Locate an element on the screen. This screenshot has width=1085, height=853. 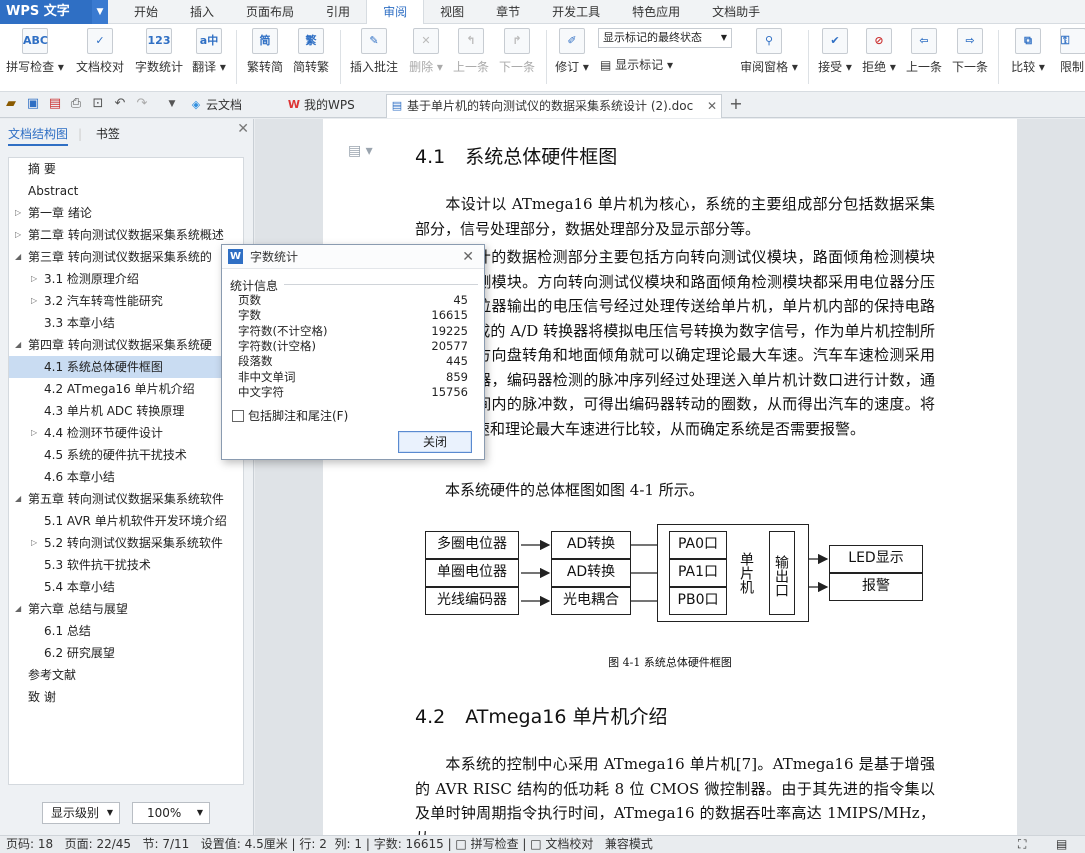
word-count-button: 123 字数统计 is located at coordinates (159, 56).